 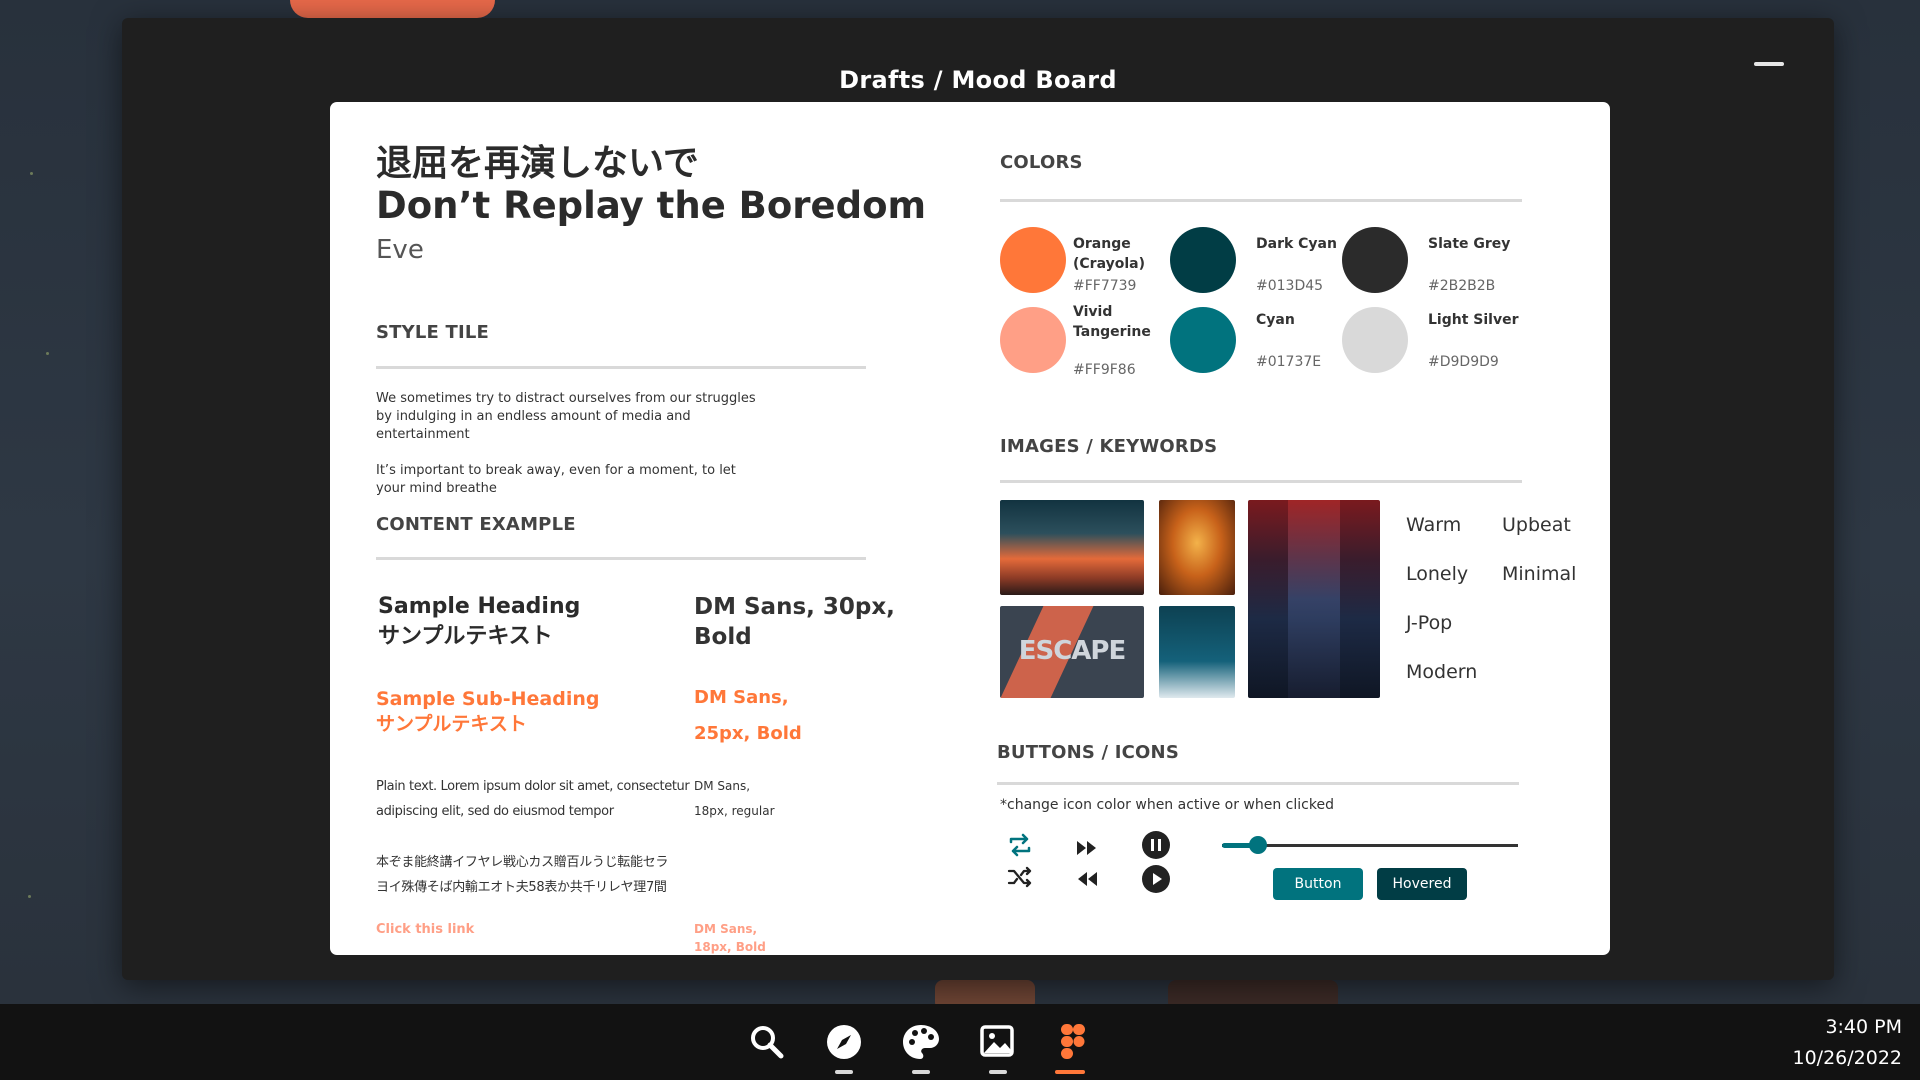 What do you see at coordinates (1033, 340) in the screenshot?
I see `swatch-vivid-tangerine` at bounding box center [1033, 340].